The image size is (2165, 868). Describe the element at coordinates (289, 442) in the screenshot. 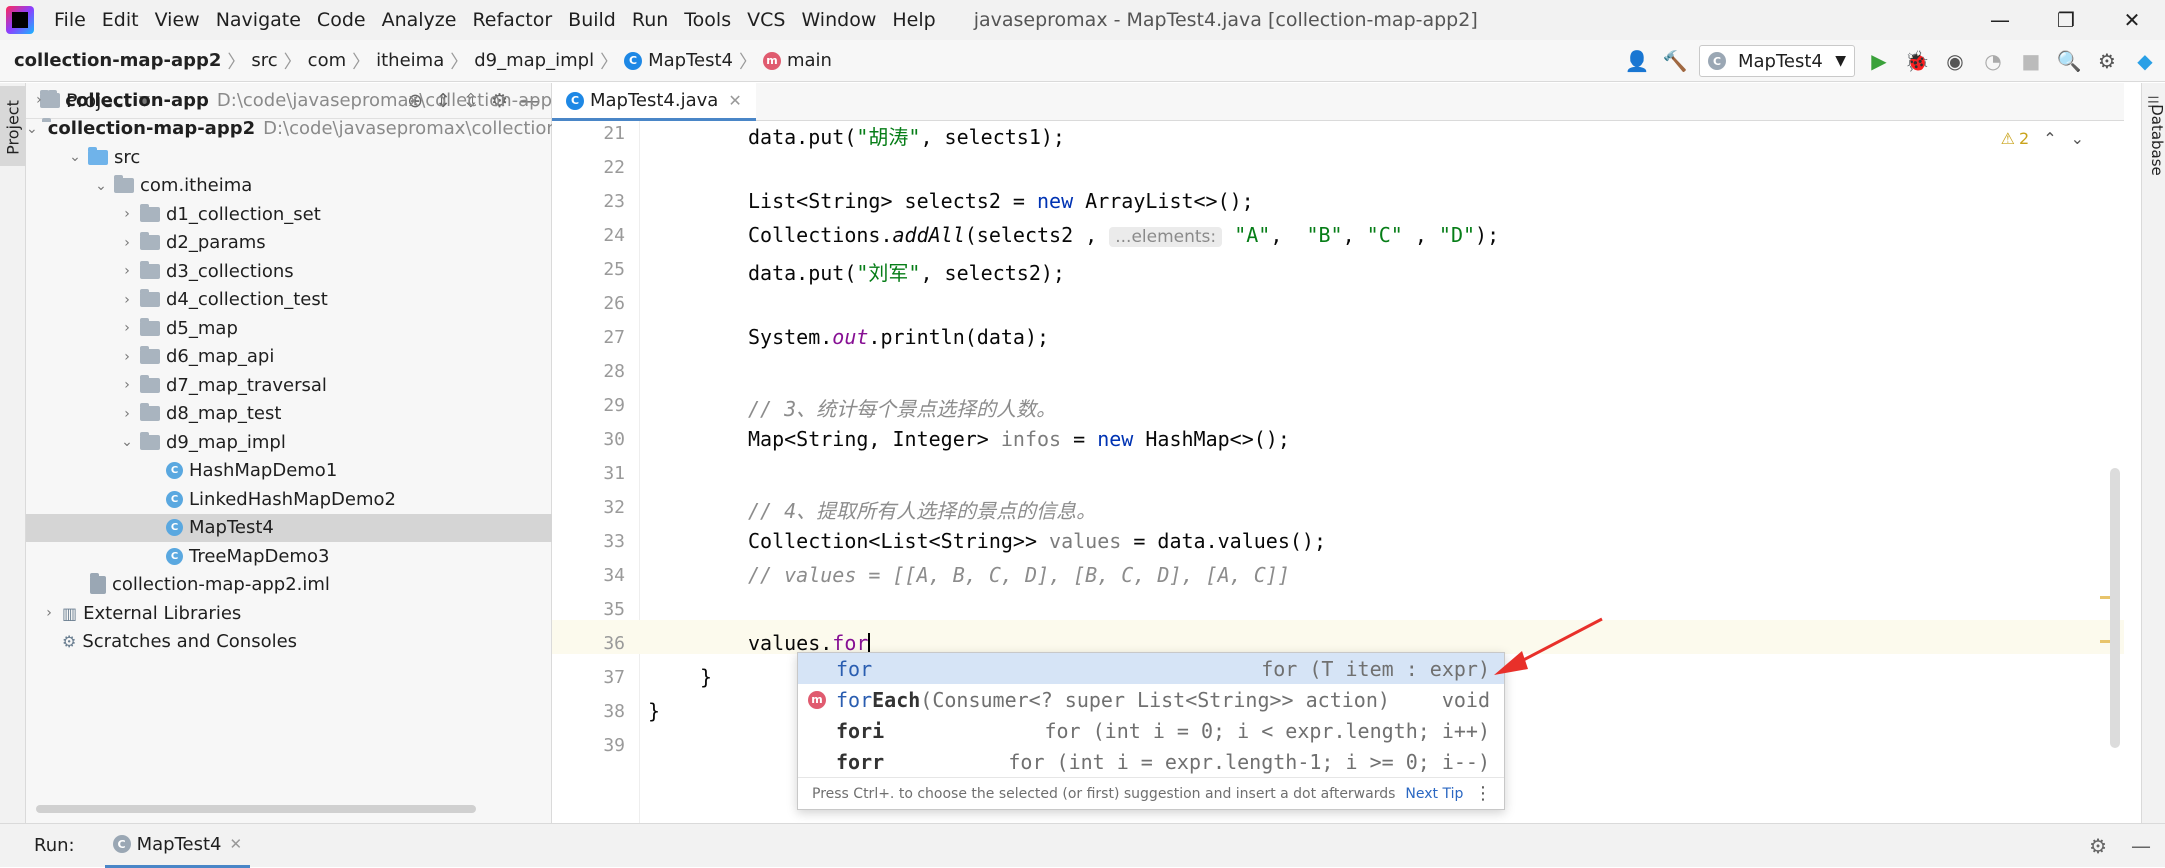

I see `tree-item-d9-map-impl: ⌄ d9_map_impl` at that location.